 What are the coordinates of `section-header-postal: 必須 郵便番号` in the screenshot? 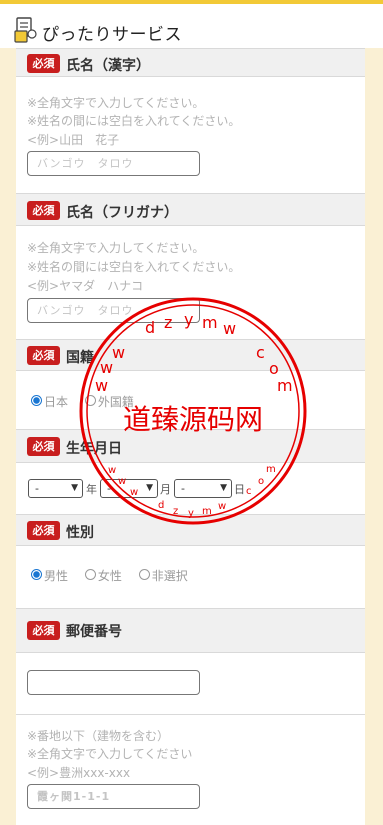 It's located at (190, 630).